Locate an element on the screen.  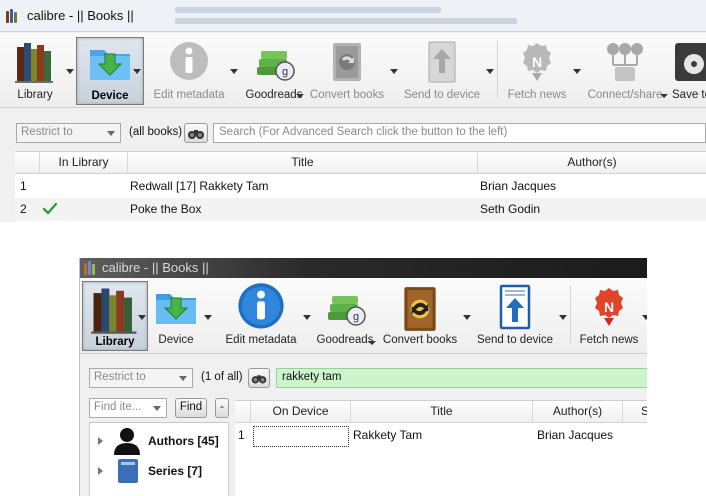
column-header-on-device: On Device is located at coordinates (300, 412).